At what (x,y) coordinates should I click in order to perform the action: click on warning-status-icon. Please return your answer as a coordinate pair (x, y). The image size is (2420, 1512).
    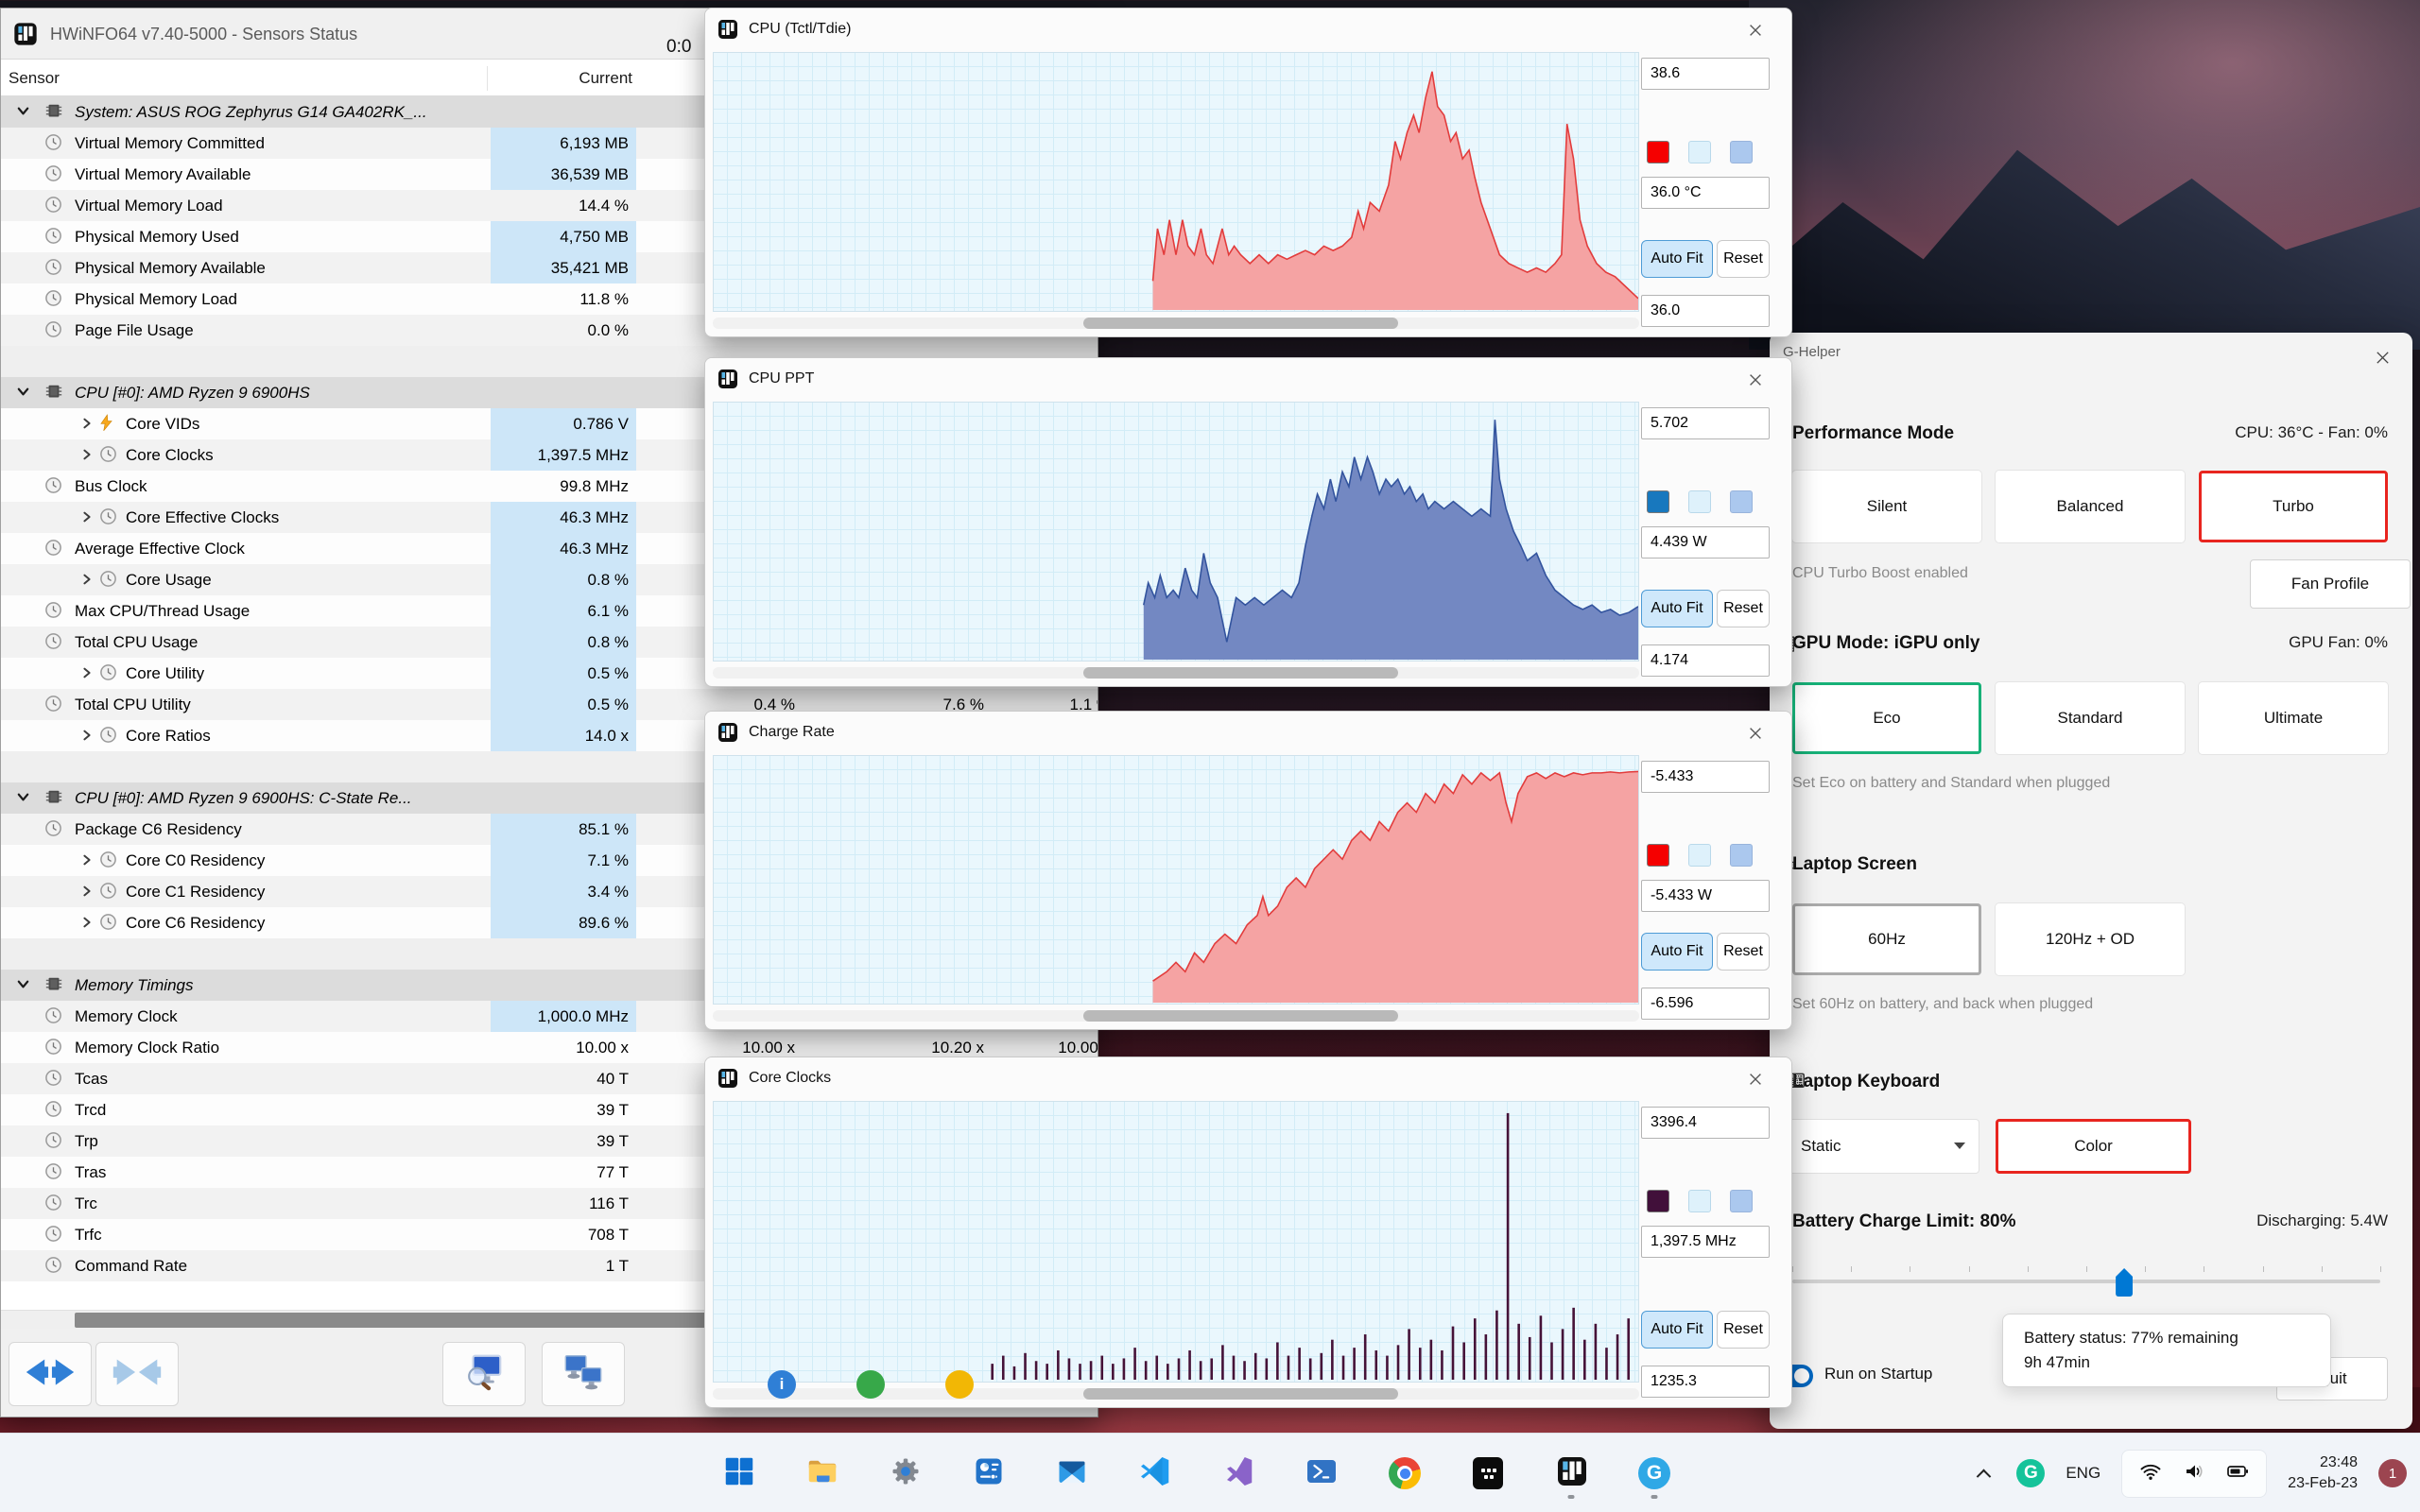
    Looking at the image, I should click on (959, 1384).